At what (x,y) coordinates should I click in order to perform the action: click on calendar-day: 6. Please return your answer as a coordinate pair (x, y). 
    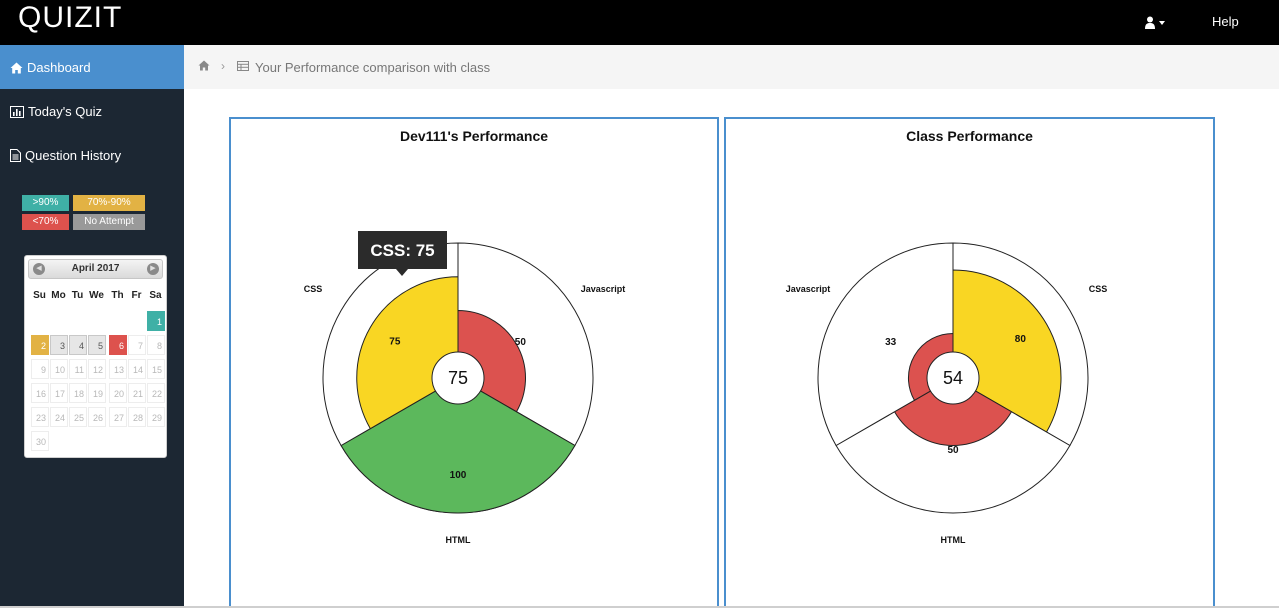
    Looking at the image, I should click on (118, 345).